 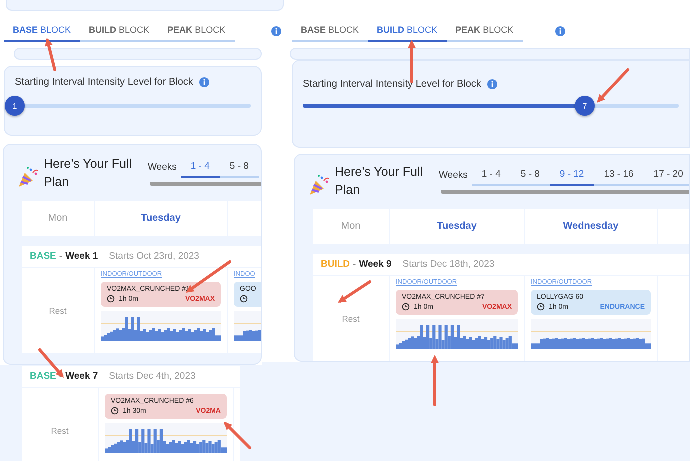 I want to click on day-label: Wednesday, so click(x=591, y=226).